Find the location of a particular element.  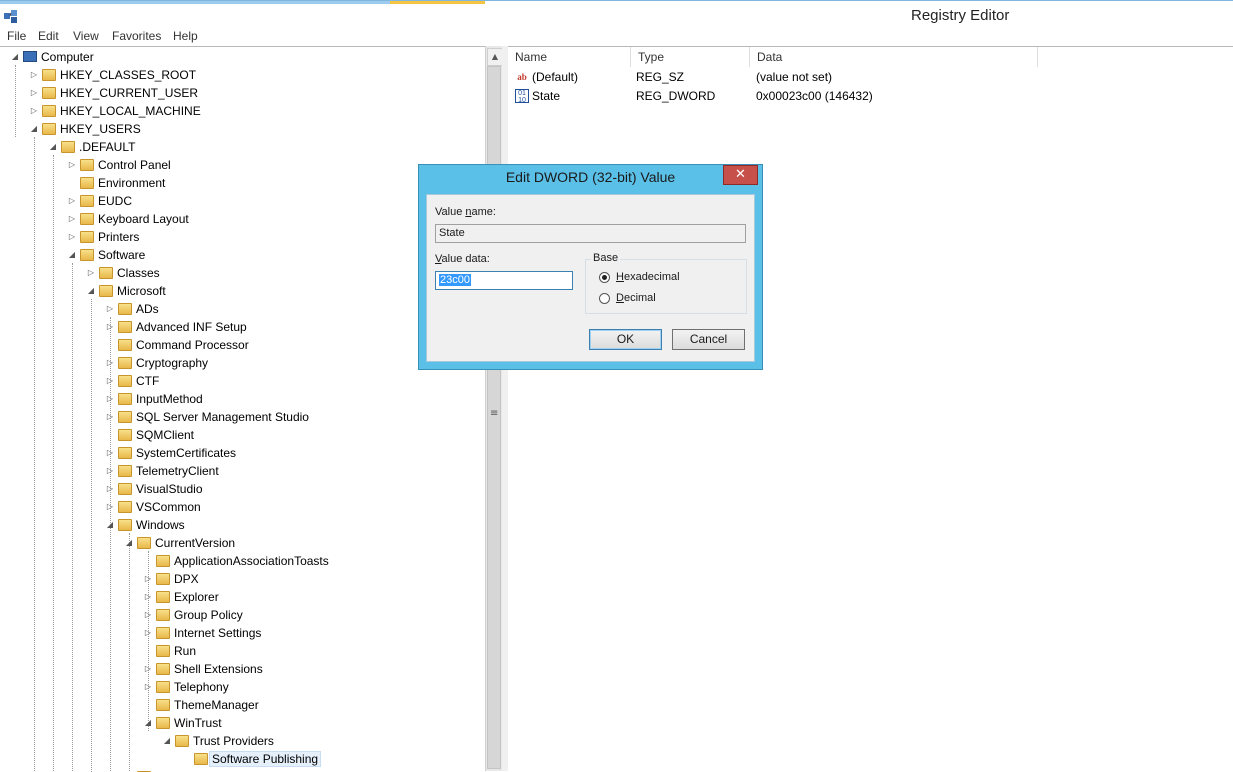

ok-button: OK is located at coordinates (625, 339).